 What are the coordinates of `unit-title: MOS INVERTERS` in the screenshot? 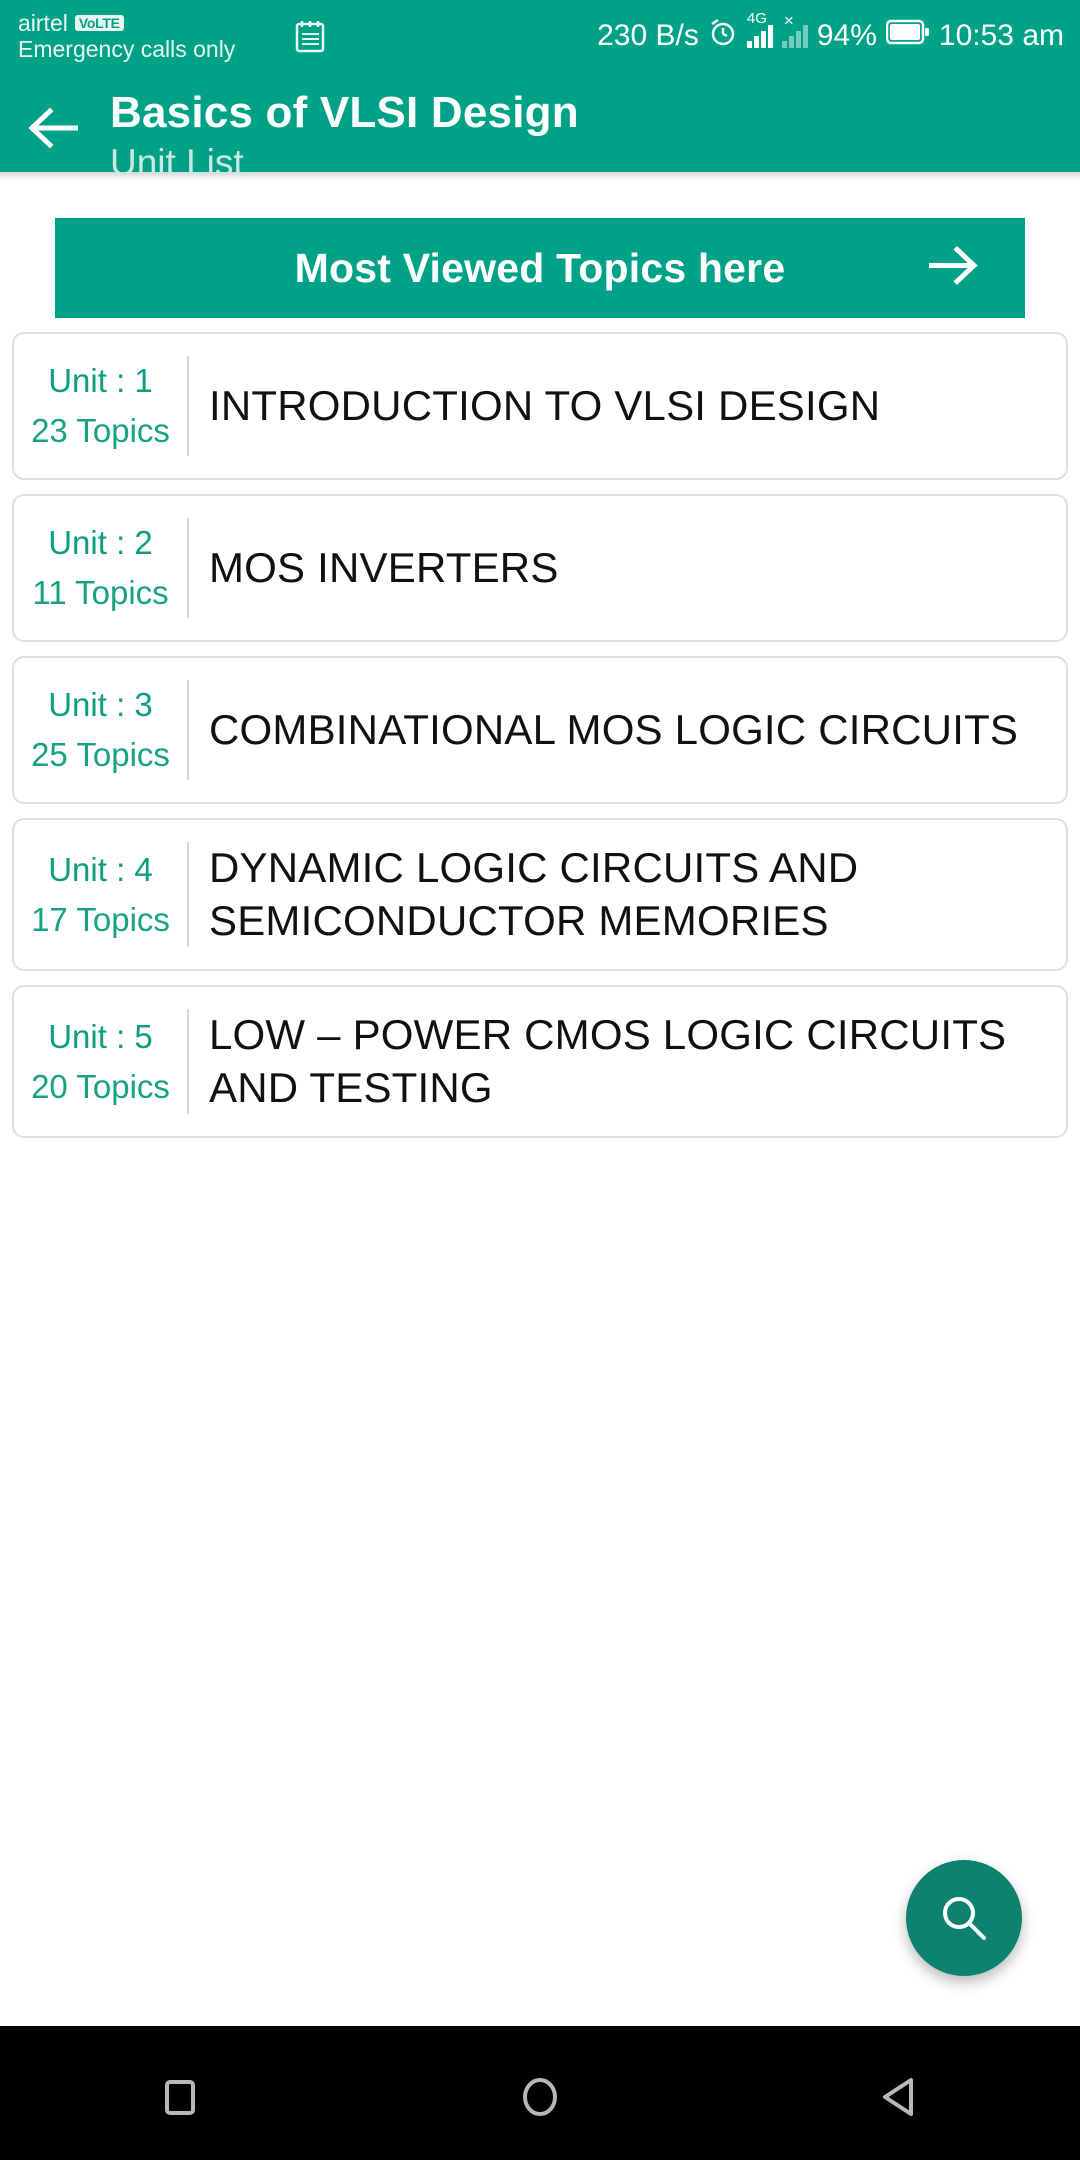 It's located at (384, 567).